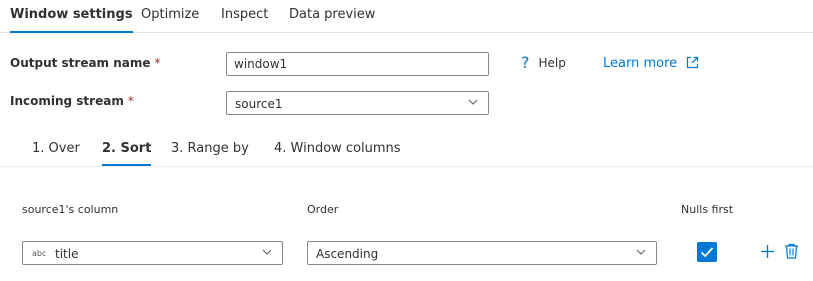 Image resolution: width=813 pixels, height=281 pixels. Describe the element at coordinates (357, 64) in the screenshot. I see `output-stream-name-input` at that location.